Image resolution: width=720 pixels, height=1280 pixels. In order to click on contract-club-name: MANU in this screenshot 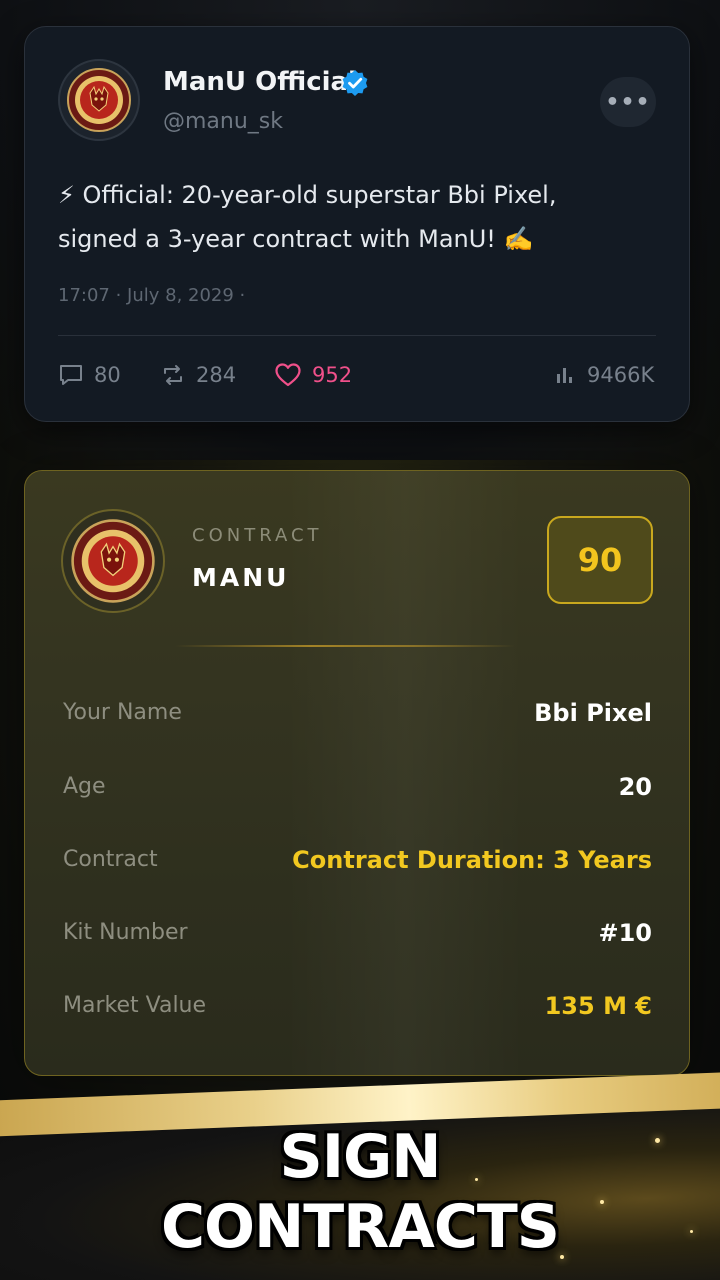, I will do `click(241, 577)`.